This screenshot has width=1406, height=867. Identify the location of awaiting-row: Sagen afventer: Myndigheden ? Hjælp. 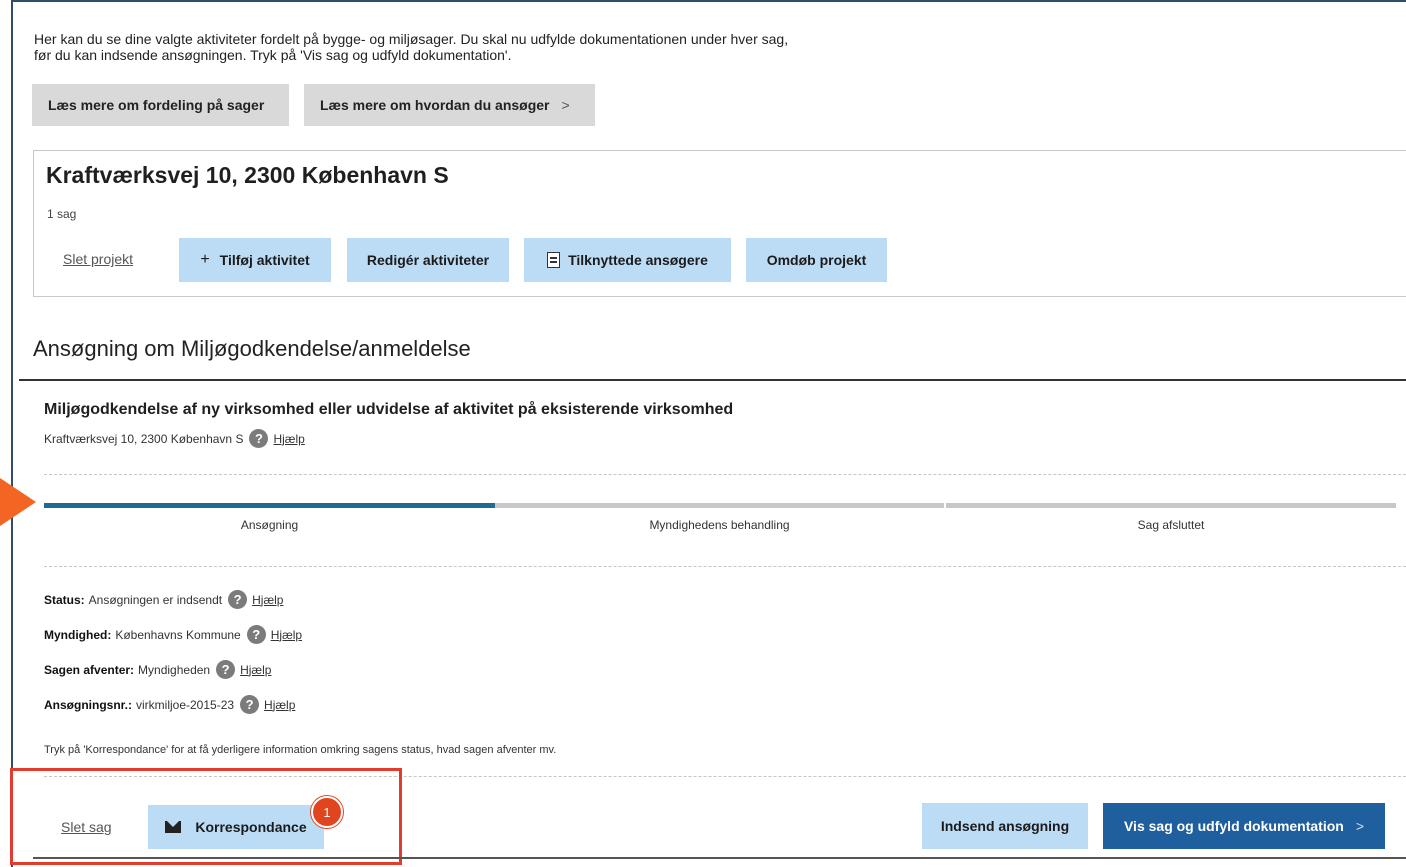
(157, 669).